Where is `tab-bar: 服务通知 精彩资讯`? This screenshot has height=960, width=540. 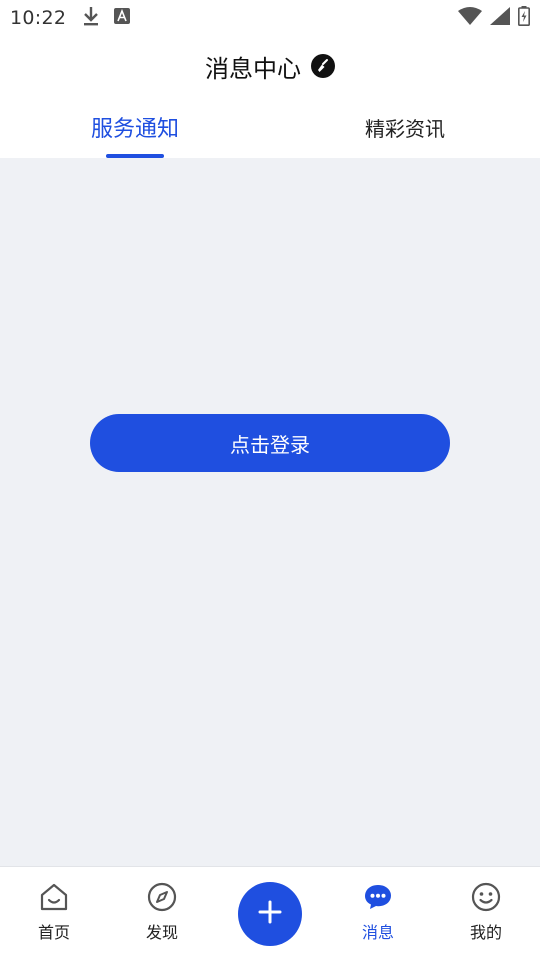 tab-bar: 服务通知 精彩资讯 is located at coordinates (270, 127).